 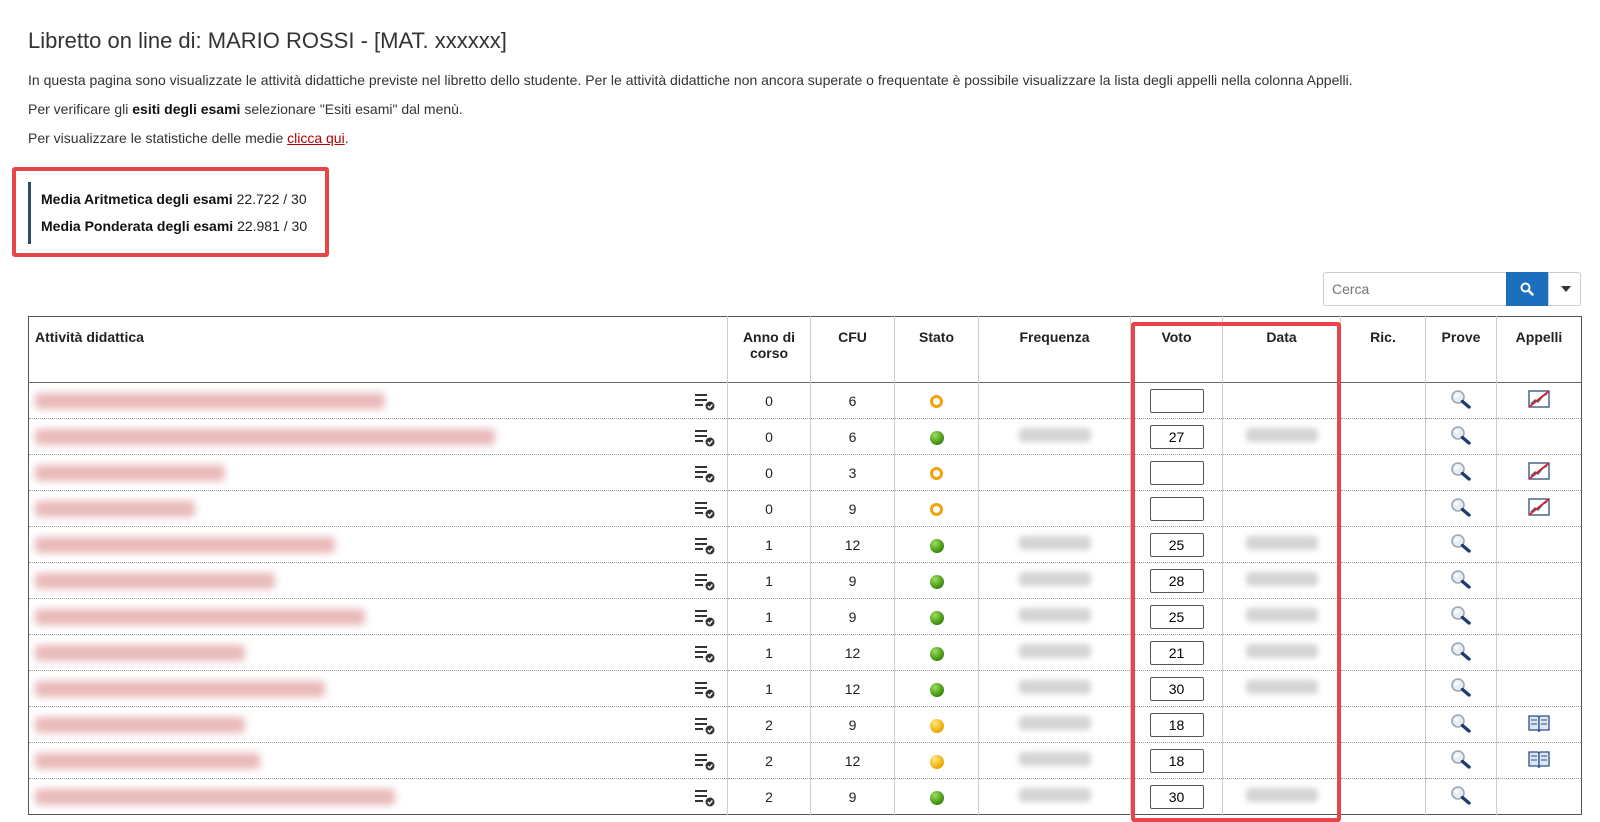 What do you see at coordinates (1539, 349) in the screenshot?
I see `col-appeals: Appelli` at bounding box center [1539, 349].